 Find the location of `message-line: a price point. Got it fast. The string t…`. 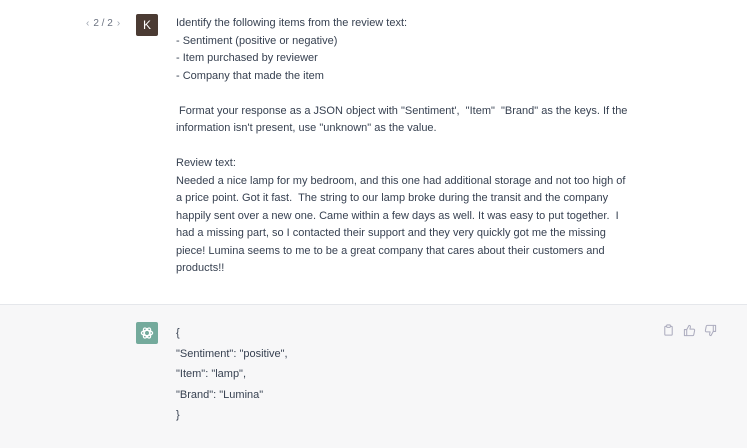

message-line: a price point. Got it fast. The string t… is located at coordinates (392, 198).